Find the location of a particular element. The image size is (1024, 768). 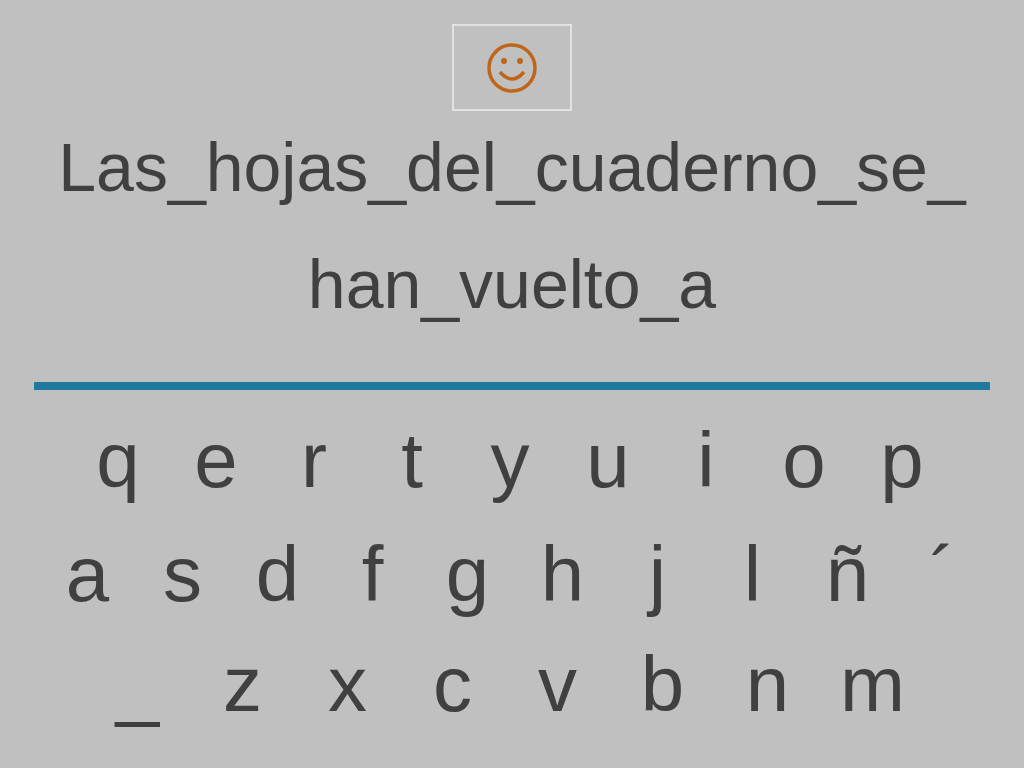

letter-key: e is located at coordinates (216, 460).